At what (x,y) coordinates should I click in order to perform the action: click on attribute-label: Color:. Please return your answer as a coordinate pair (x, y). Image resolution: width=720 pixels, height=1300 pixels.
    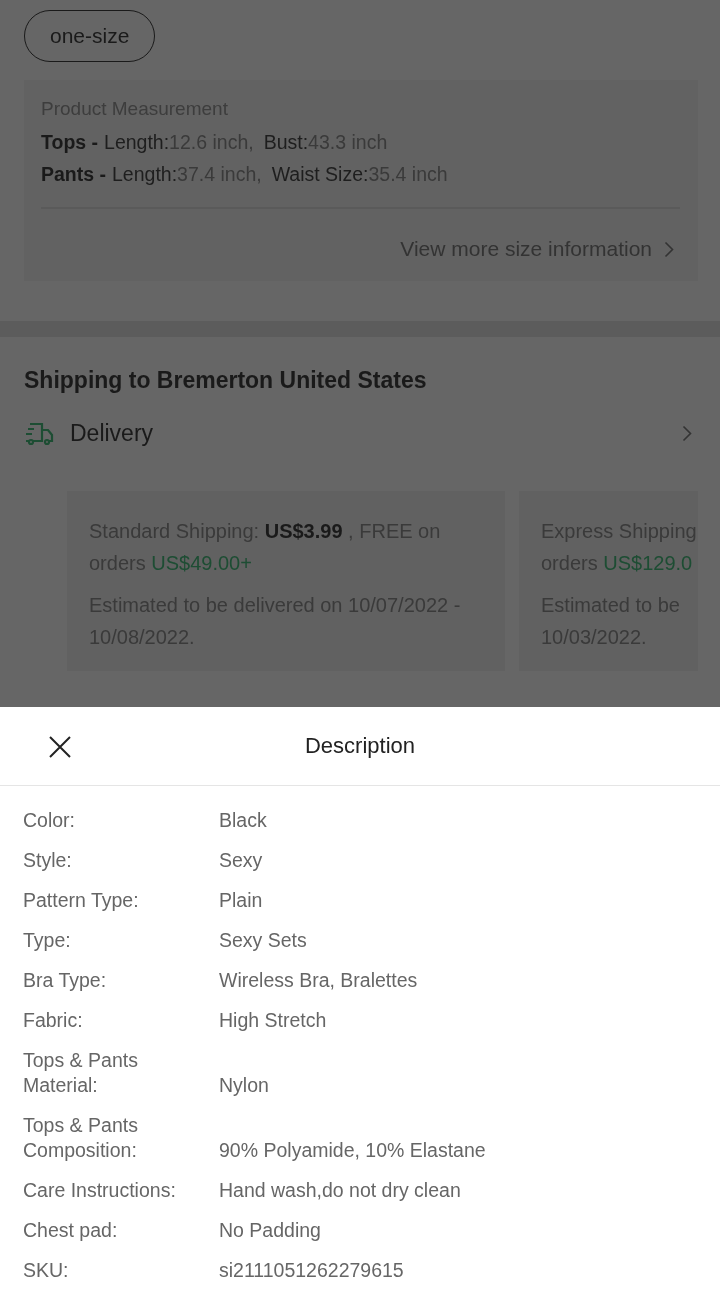
    Looking at the image, I should click on (50, 820).